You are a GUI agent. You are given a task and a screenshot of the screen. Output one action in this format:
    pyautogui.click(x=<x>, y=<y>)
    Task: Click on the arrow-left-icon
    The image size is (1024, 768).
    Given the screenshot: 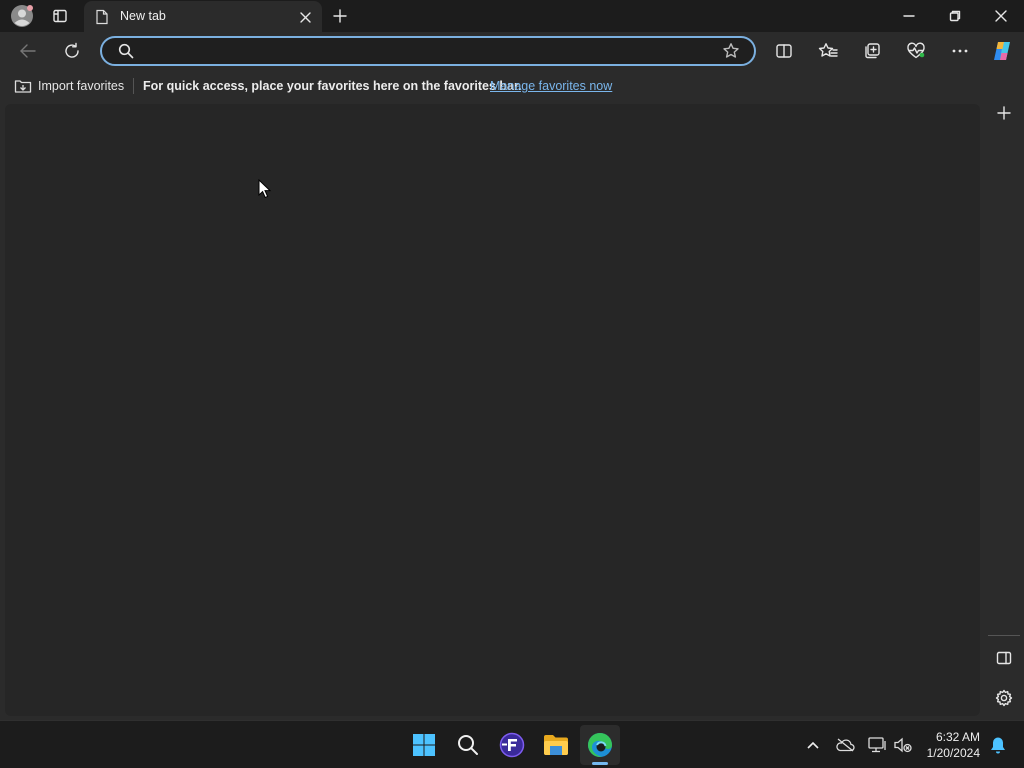 What is the action you would take?
    pyautogui.click(x=28, y=51)
    